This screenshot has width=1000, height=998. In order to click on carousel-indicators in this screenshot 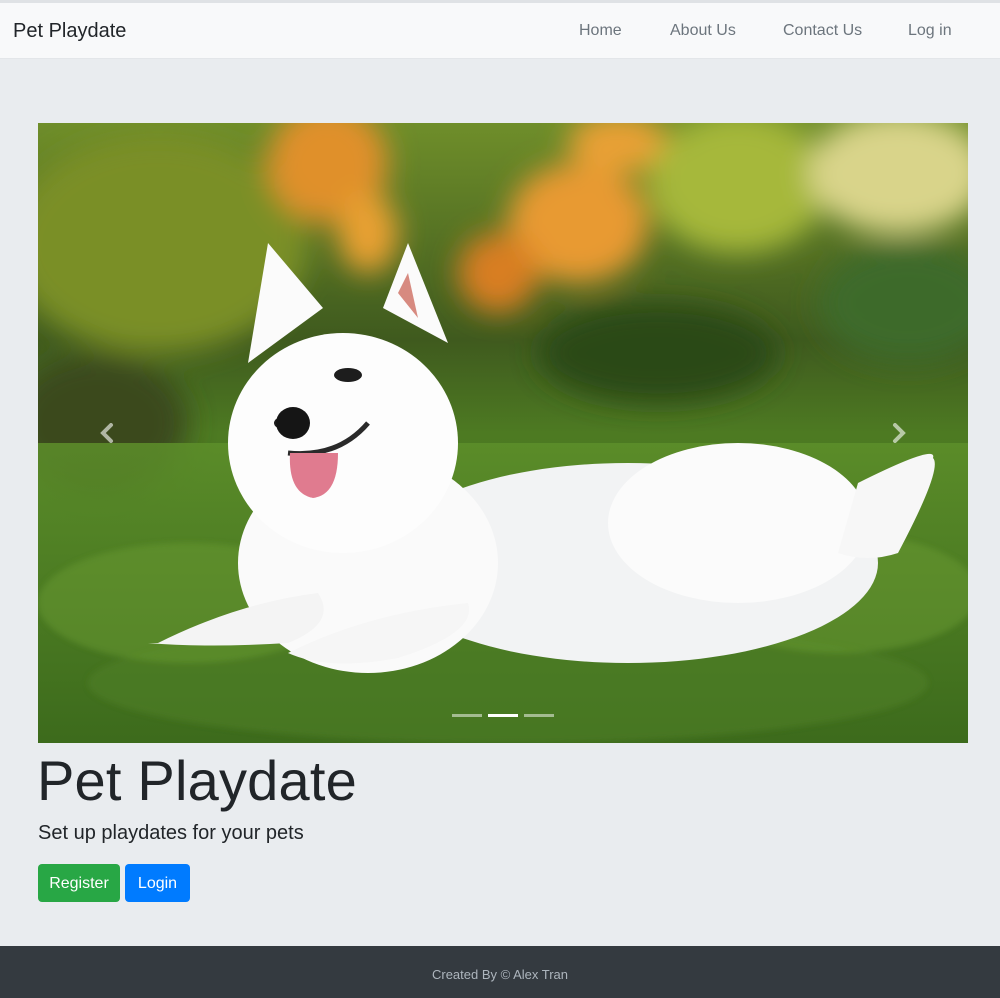, I will do `click(503, 716)`.